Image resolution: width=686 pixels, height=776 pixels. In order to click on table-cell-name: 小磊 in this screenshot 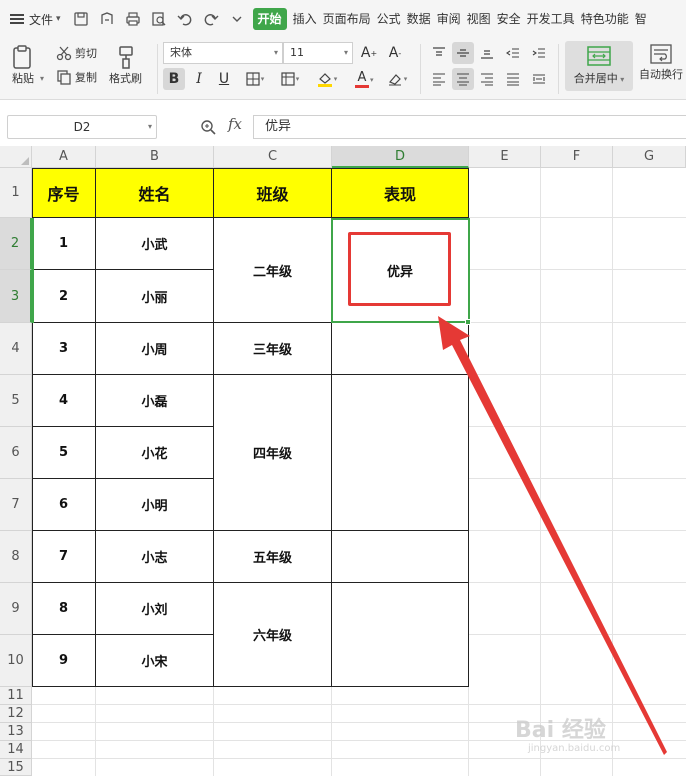, I will do `click(155, 401)`.